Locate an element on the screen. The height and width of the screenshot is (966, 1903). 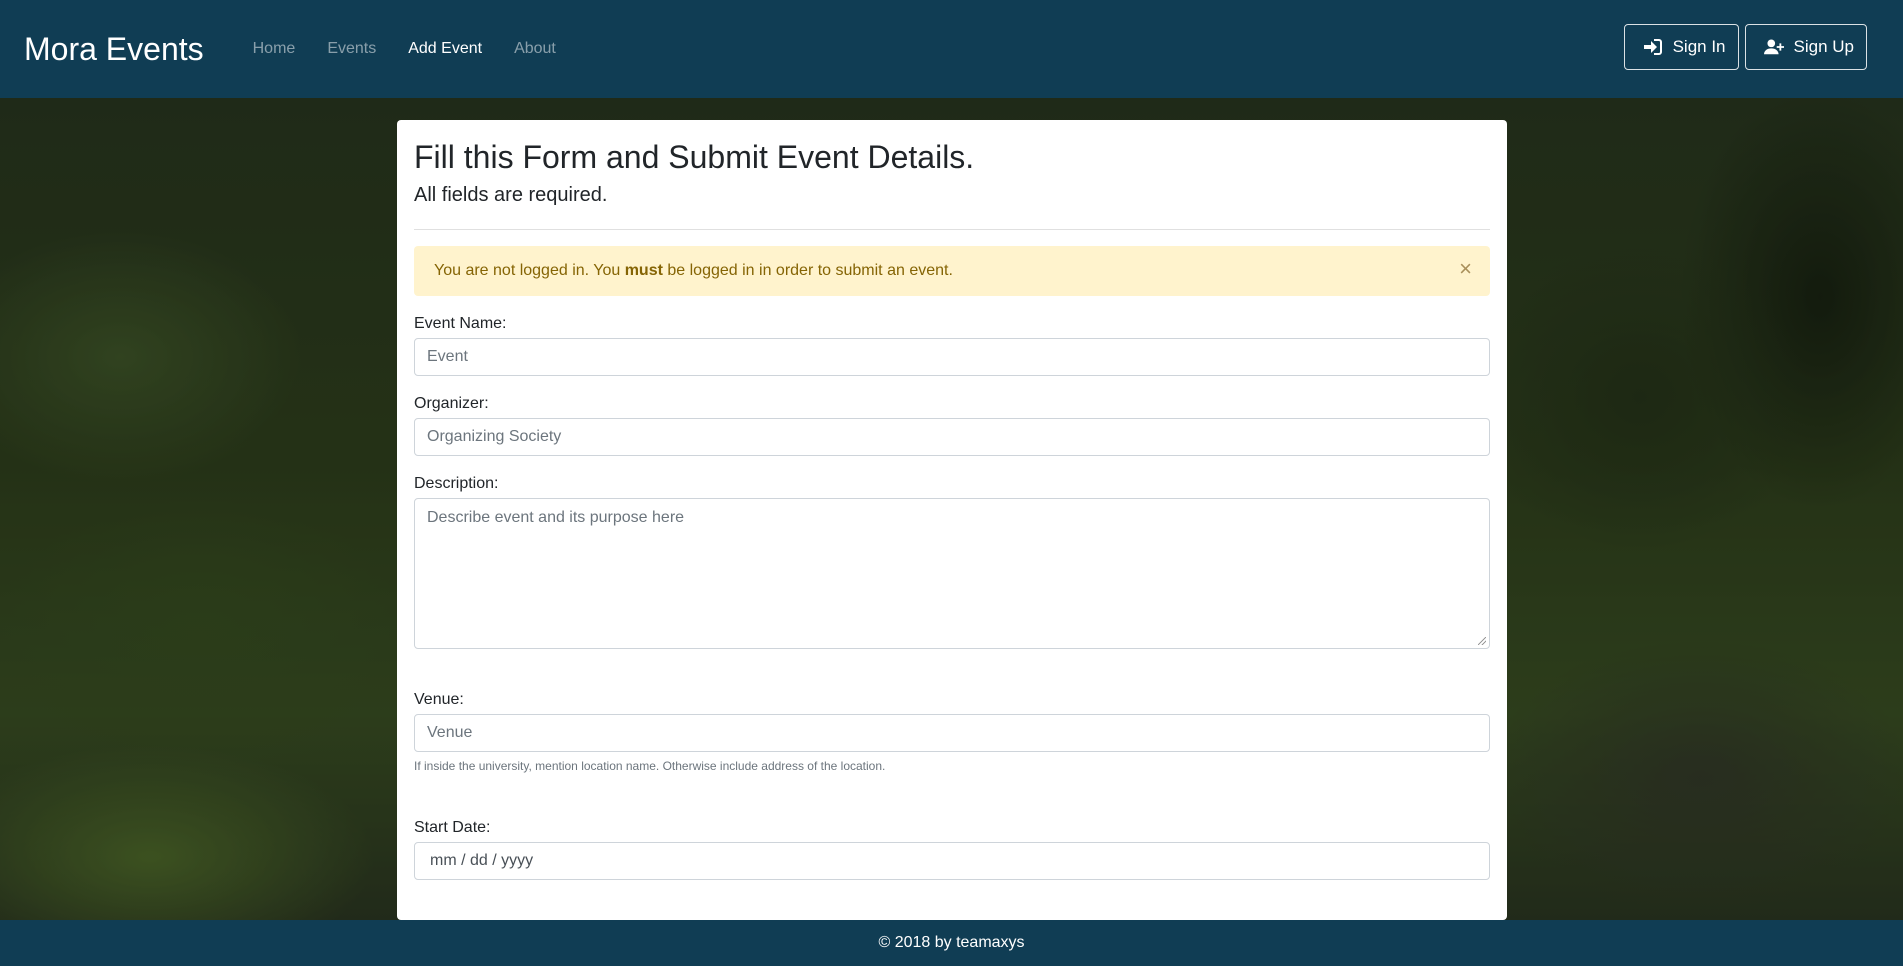
auth-buttons: Sign In Sign Up is located at coordinates (1745, 47).